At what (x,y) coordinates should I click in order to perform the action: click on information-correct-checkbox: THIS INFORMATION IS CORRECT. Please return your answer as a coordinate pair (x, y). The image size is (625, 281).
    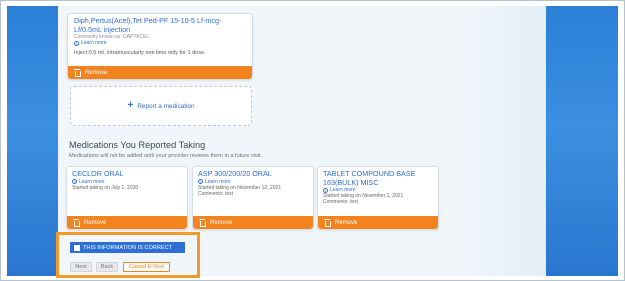
    Looking at the image, I should click on (127, 247).